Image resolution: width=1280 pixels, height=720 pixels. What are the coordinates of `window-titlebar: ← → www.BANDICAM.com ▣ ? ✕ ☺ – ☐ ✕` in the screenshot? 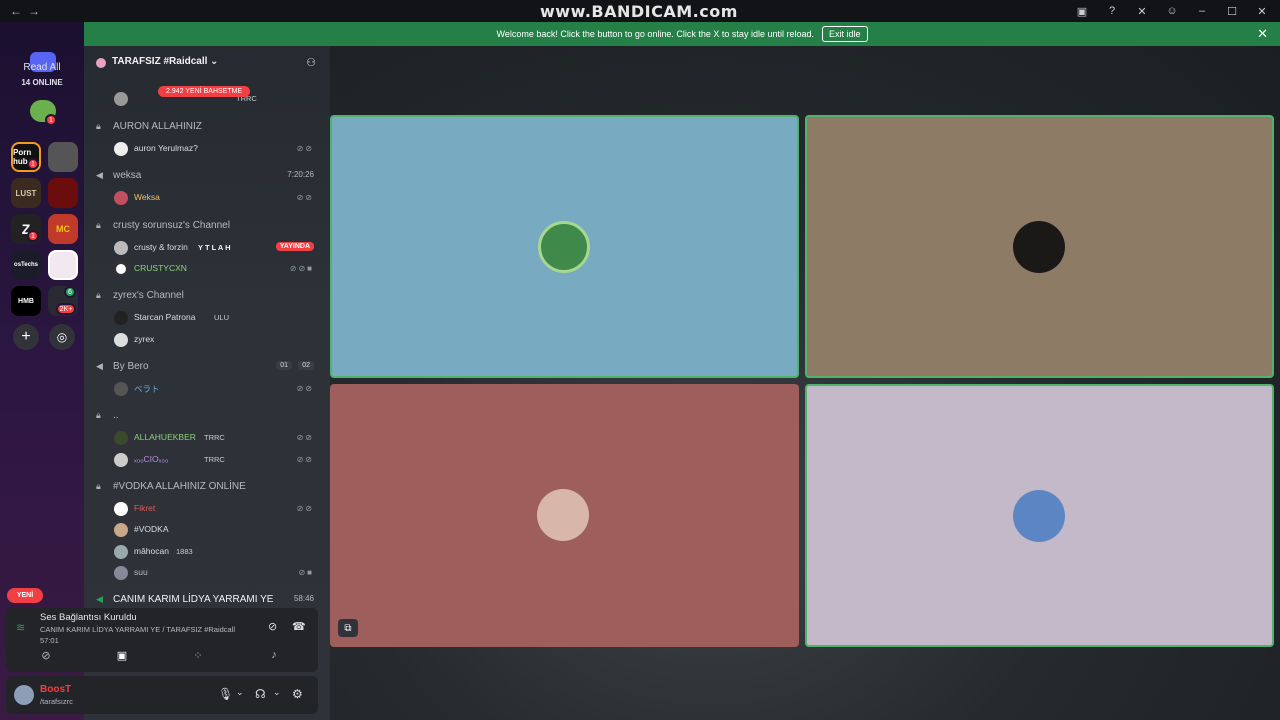 It's located at (640, 11).